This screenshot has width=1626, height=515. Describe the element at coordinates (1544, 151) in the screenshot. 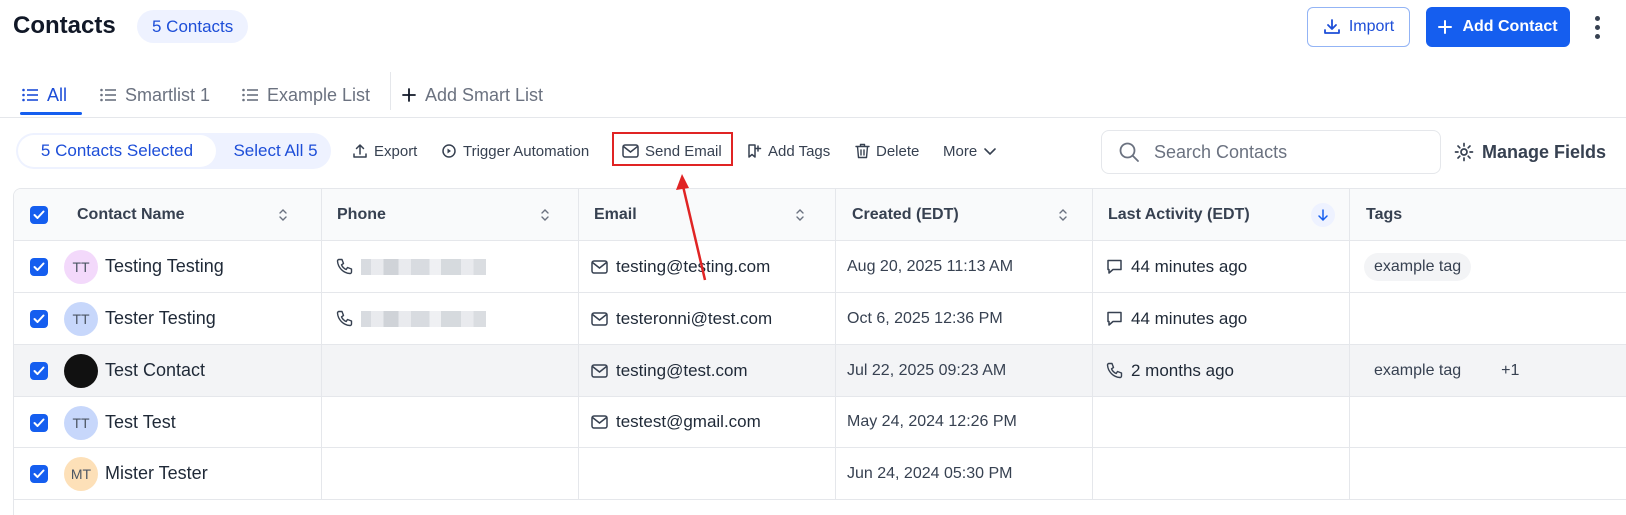

I see `manage-fields-label: Manage Fields` at that location.